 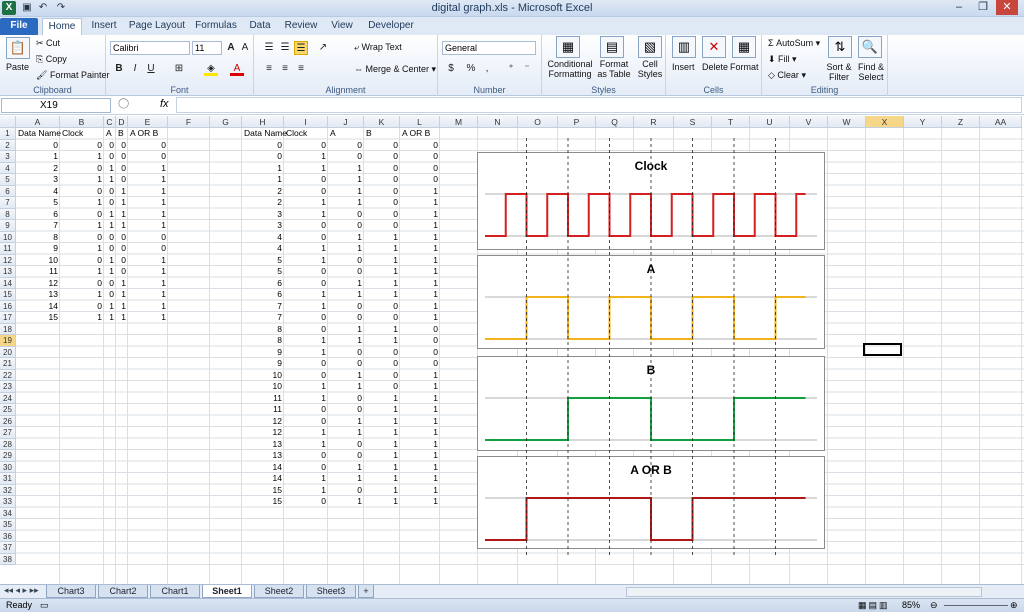 What do you see at coordinates (38, 284) in the screenshot?
I see `table-cell: 12` at bounding box center [38, 284].